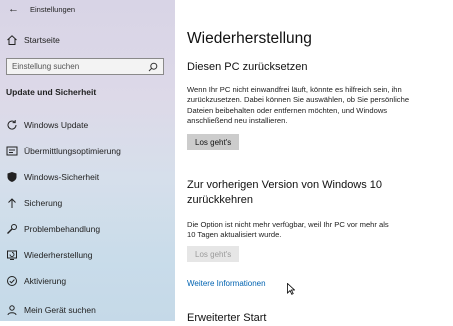 This screenshot has width=453, height=326. Describe the element at coordinates (153, 67) in the screenshot. I see `search-icon` at that location.